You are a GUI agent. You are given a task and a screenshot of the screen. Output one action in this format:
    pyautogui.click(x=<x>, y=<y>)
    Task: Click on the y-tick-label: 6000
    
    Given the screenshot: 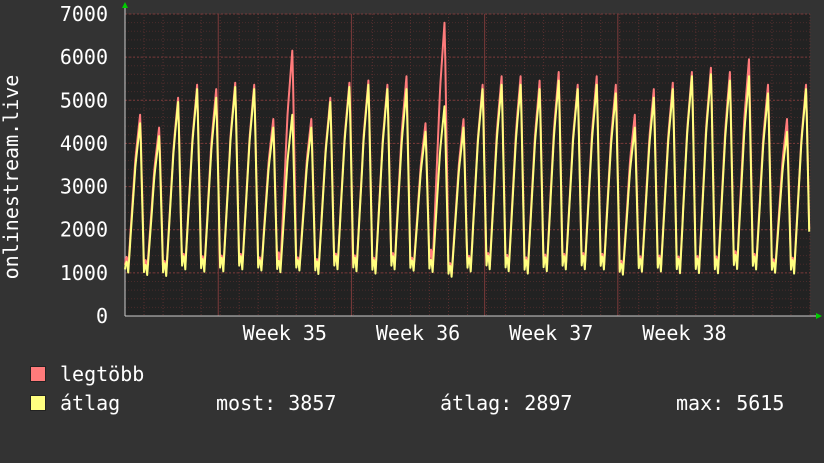 What is the action you would take?
    pyautogui.click(x=84, y=57)
    